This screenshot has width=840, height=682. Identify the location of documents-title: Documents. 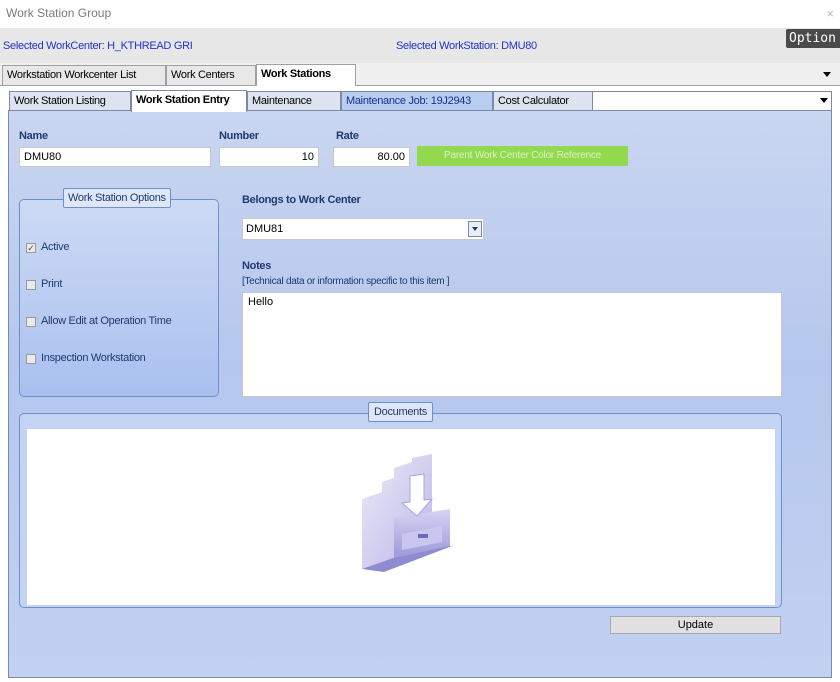
(400, 412).